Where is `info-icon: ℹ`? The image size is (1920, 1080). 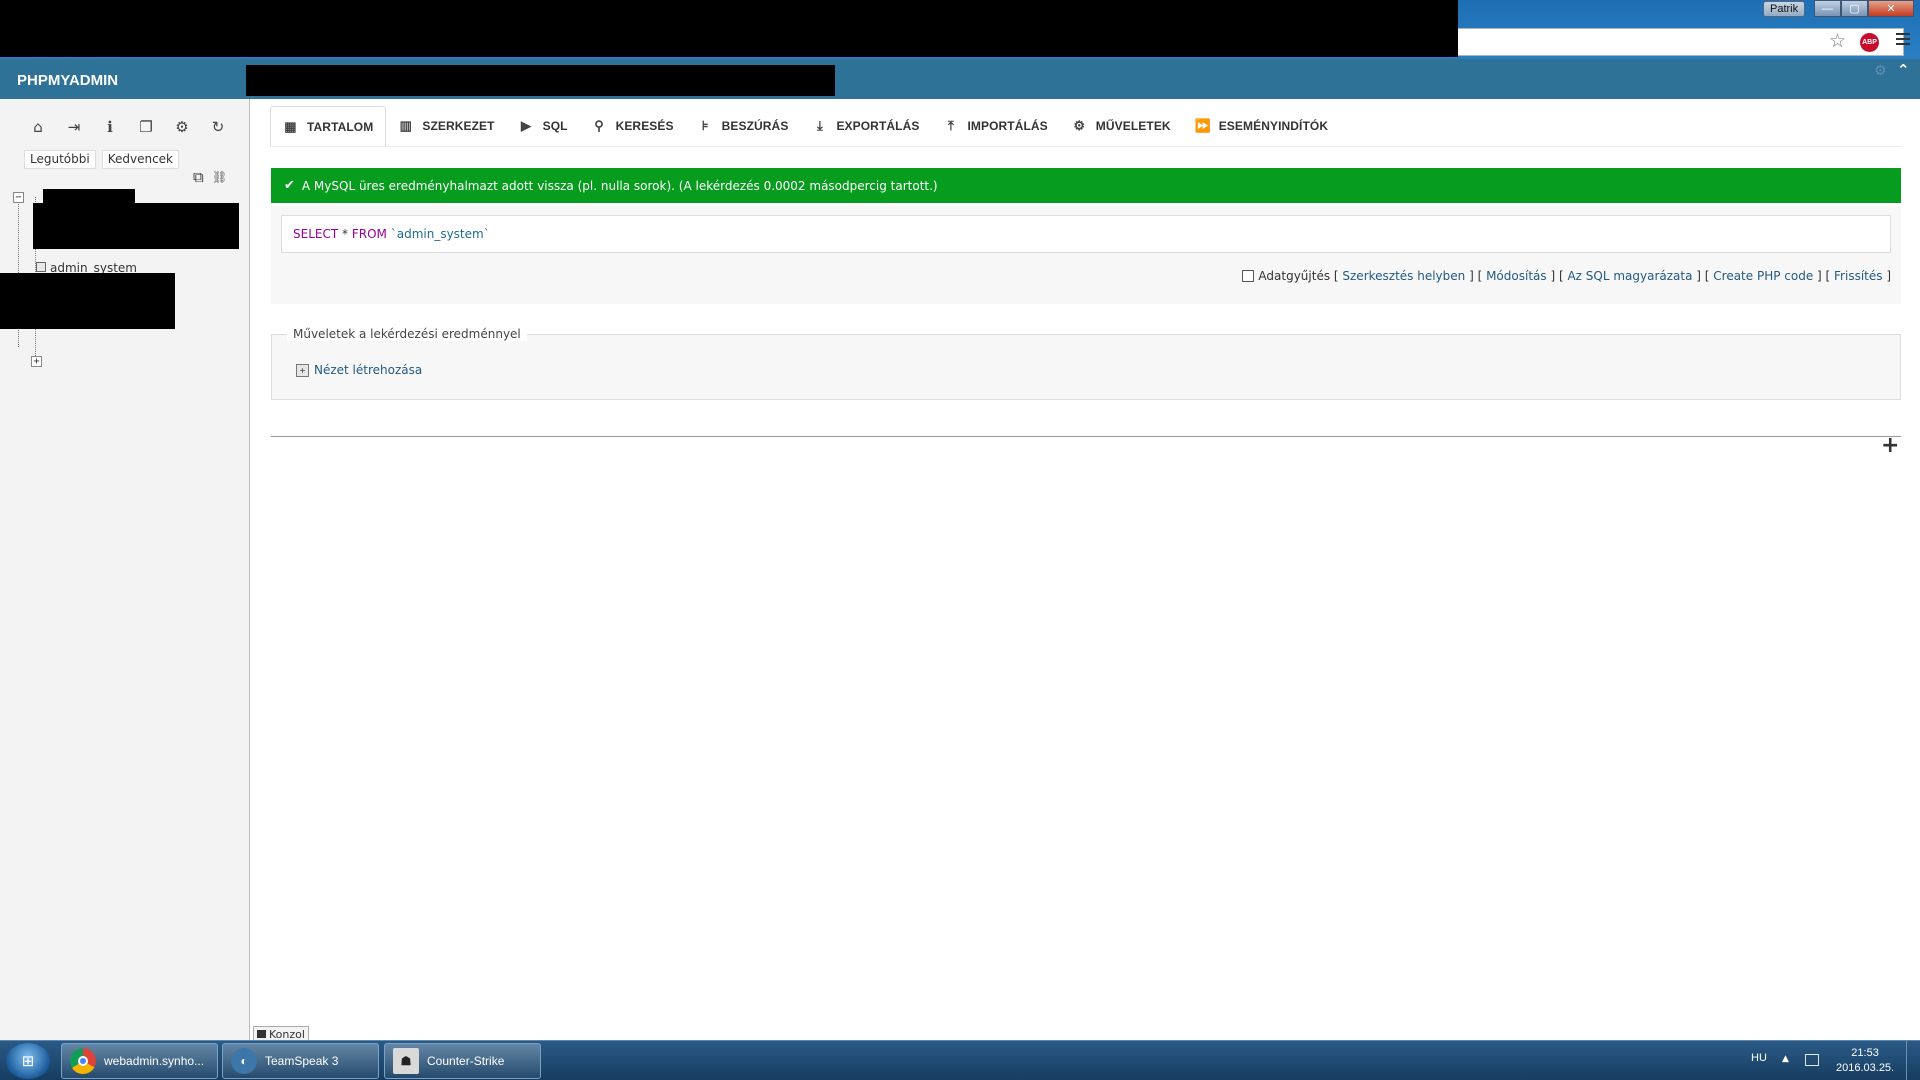
info-icon: ℹ is located at coordinates (110, 127).